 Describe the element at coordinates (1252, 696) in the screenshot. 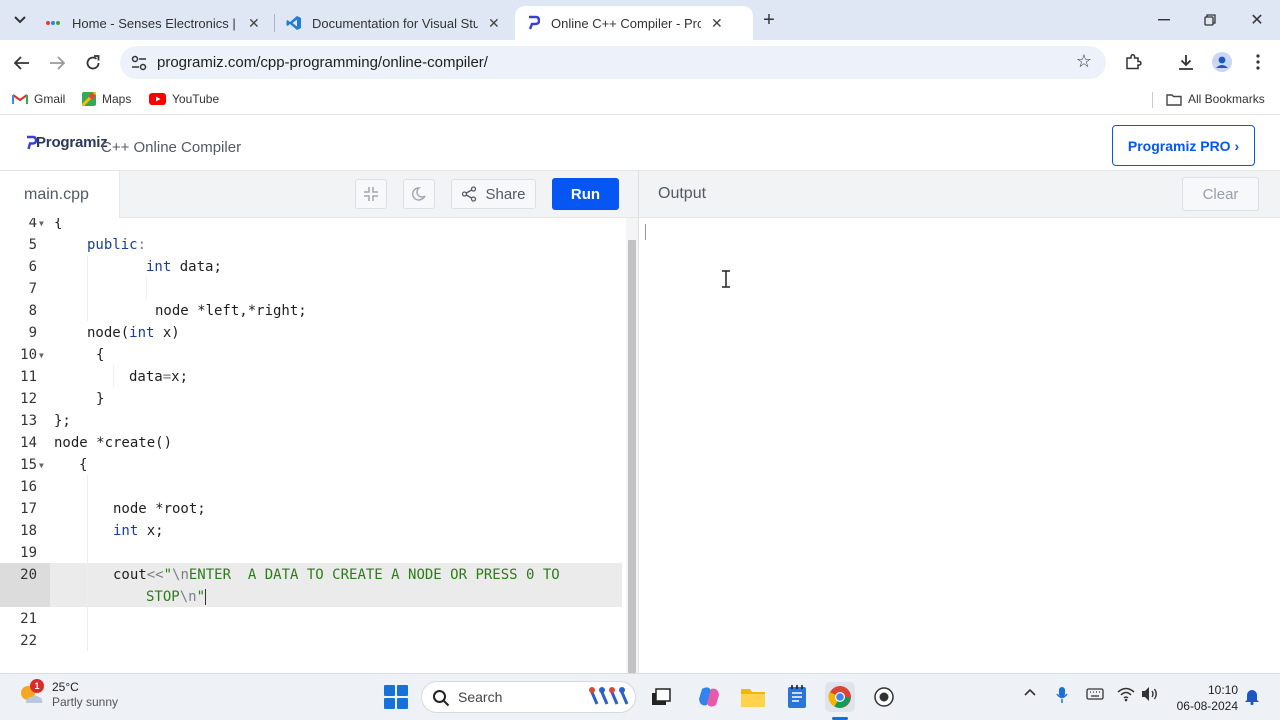

I see `notifications-bell-icon` at that location.